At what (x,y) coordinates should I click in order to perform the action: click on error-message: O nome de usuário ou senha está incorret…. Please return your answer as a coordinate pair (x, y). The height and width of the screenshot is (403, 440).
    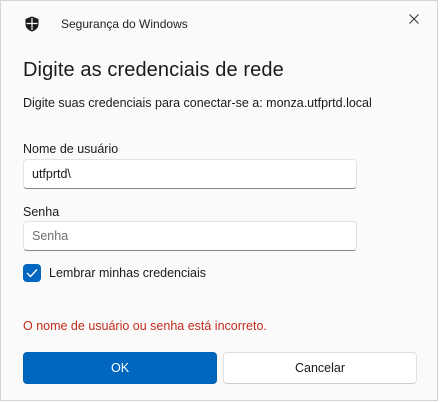
    Looking at the image, I should click on (145, 326).